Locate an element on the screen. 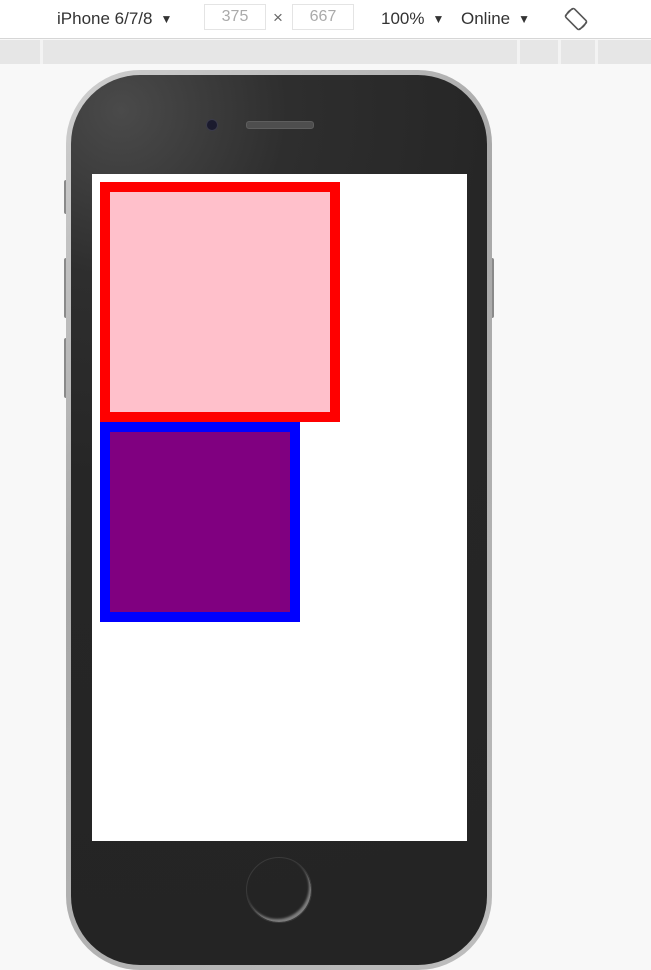  height-input is located at coordinates (323, 17).